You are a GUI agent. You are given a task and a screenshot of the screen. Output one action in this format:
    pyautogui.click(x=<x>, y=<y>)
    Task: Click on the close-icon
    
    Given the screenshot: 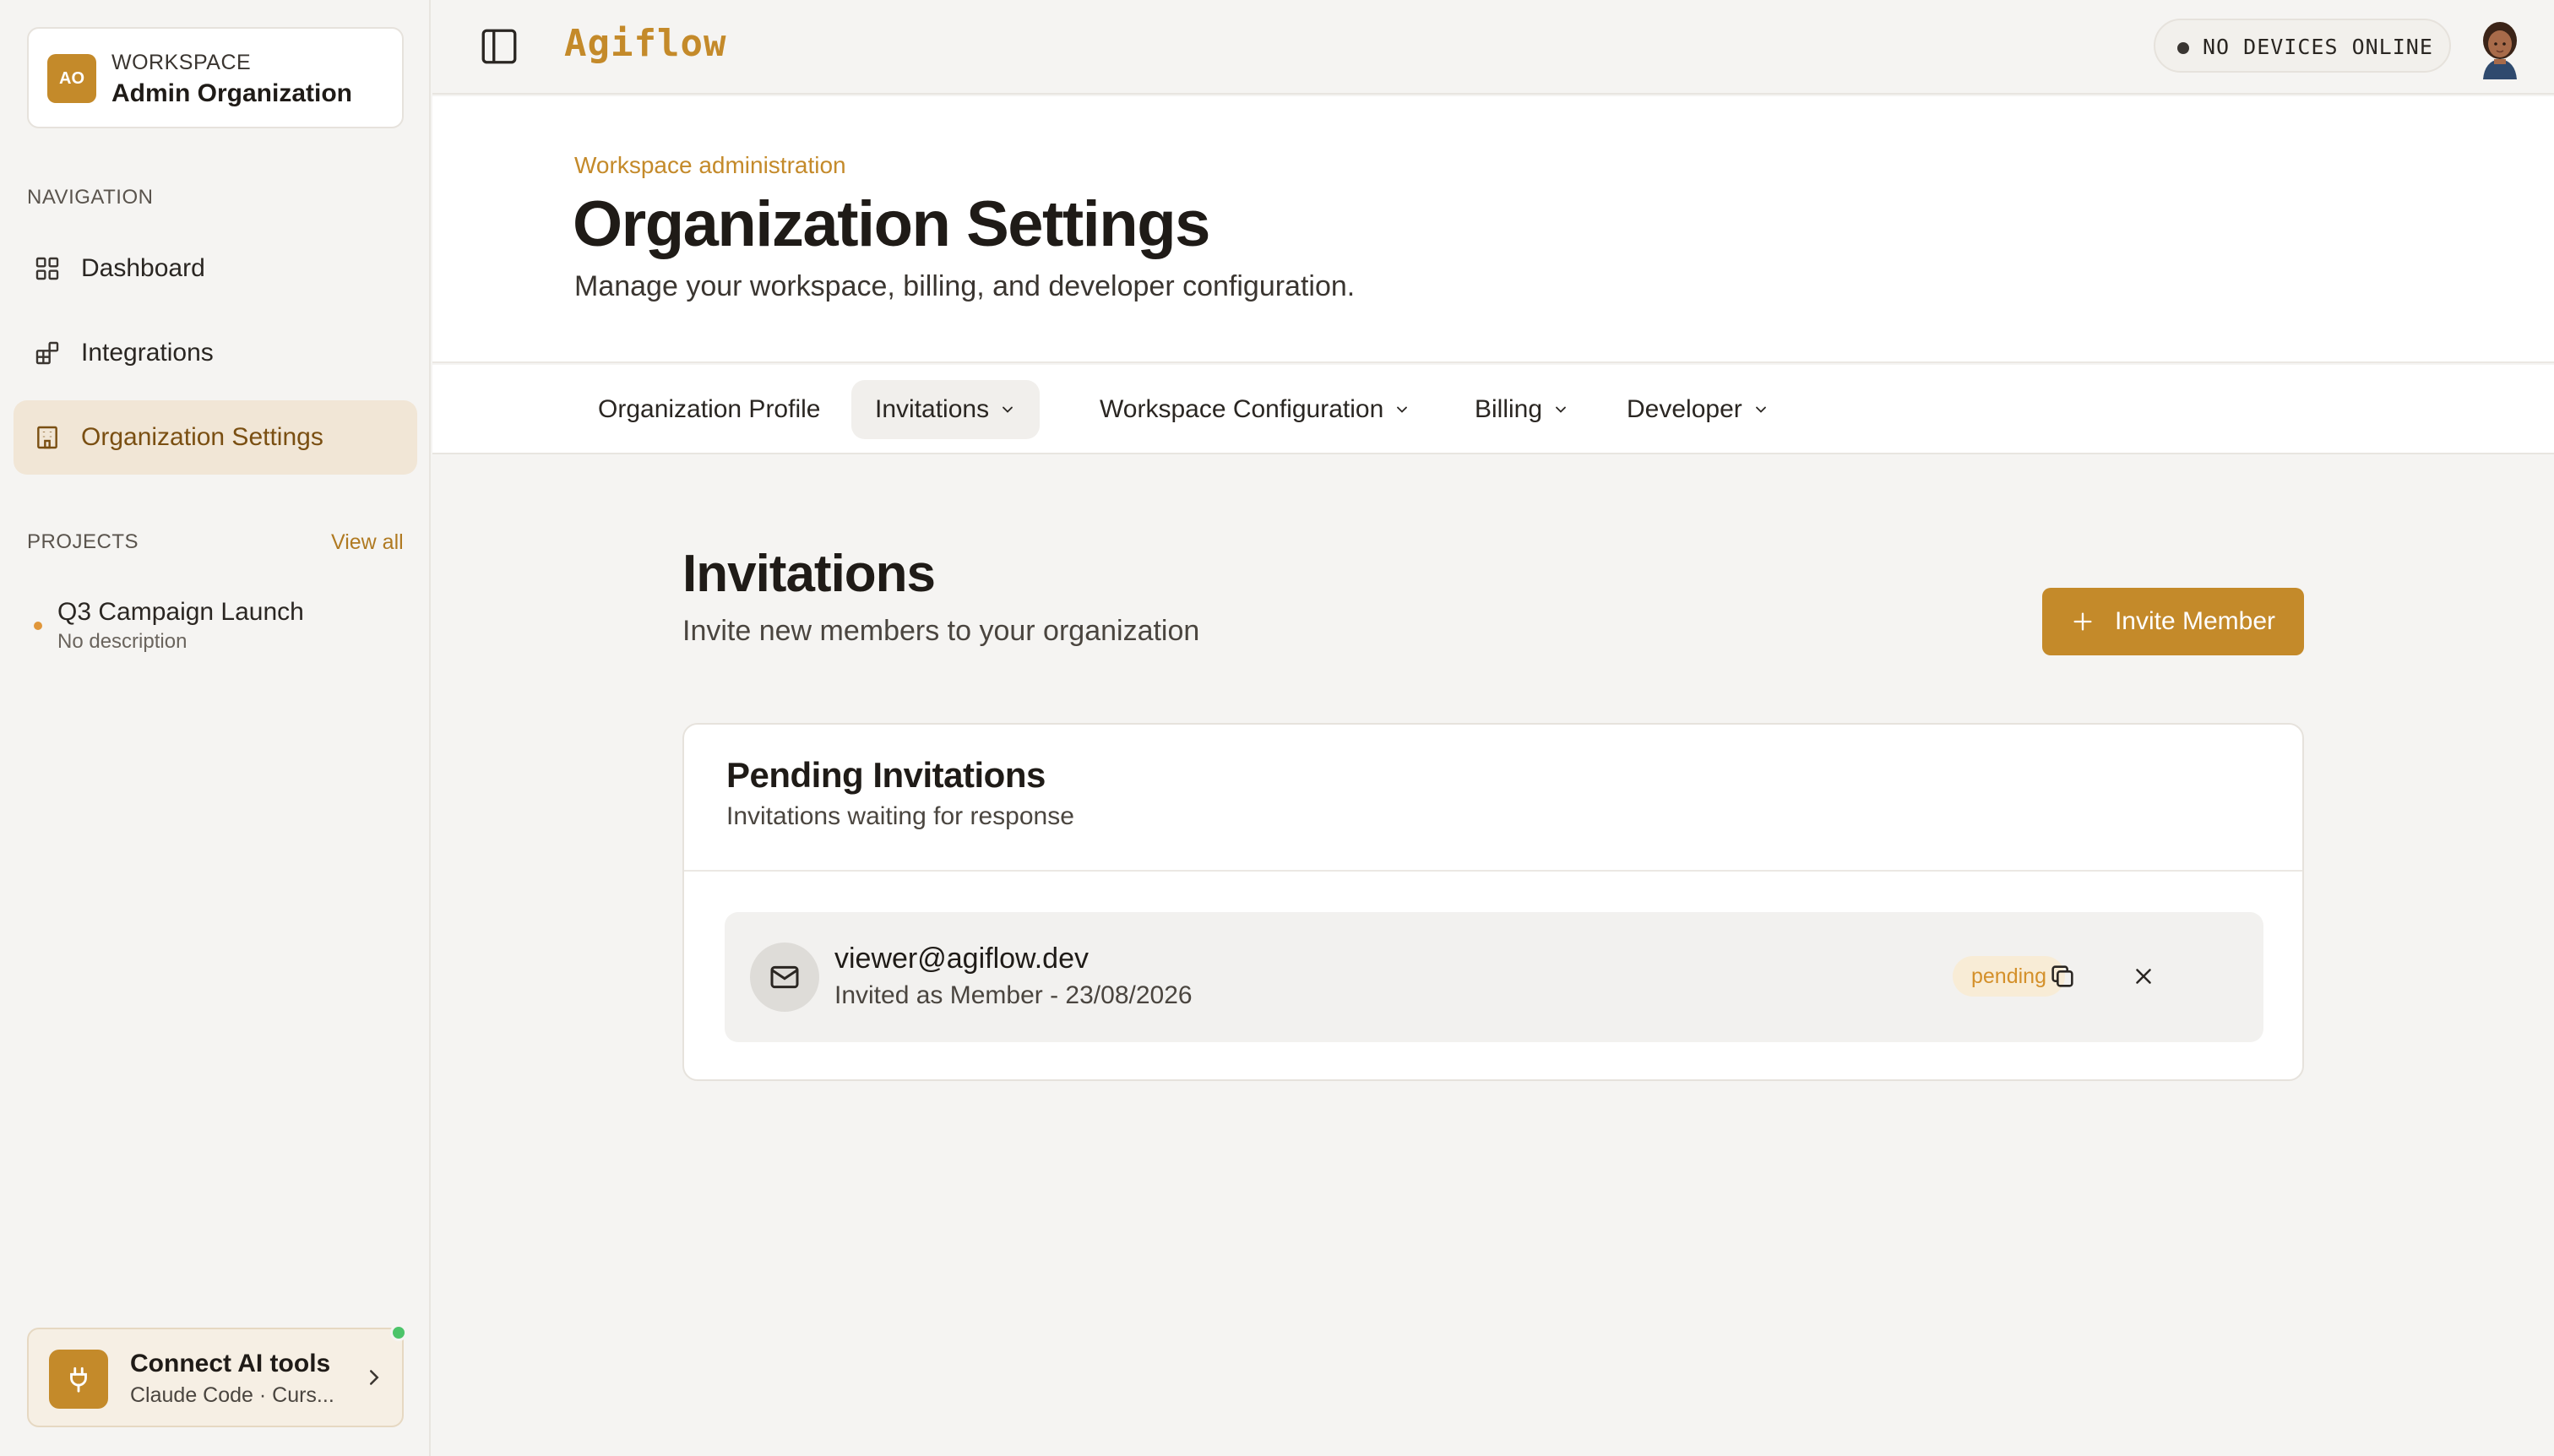 What is the action you would take?
    pyautogui.click(x=2143, y=976)
    